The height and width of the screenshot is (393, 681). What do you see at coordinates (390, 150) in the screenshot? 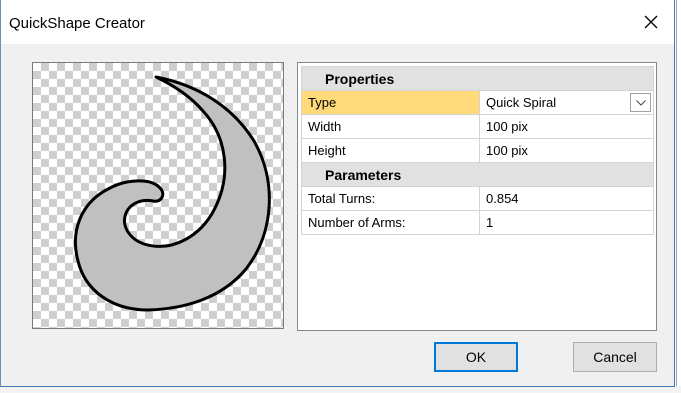
I see `property-label-height: Height` at bounding box center [390, 150].